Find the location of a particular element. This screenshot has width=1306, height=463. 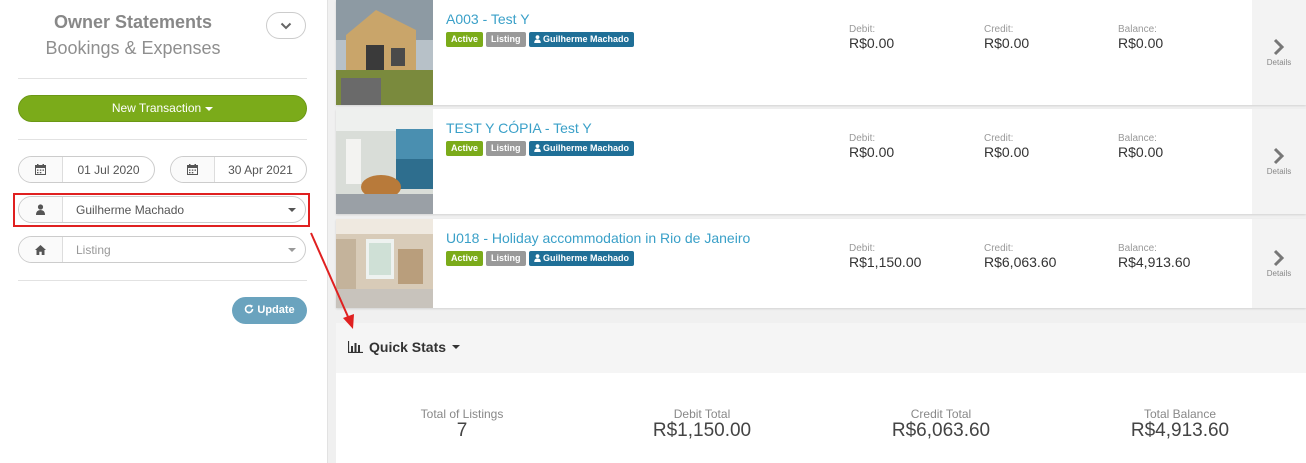

listing-title: A003 - Test Y is located at coordinates (488, 19).